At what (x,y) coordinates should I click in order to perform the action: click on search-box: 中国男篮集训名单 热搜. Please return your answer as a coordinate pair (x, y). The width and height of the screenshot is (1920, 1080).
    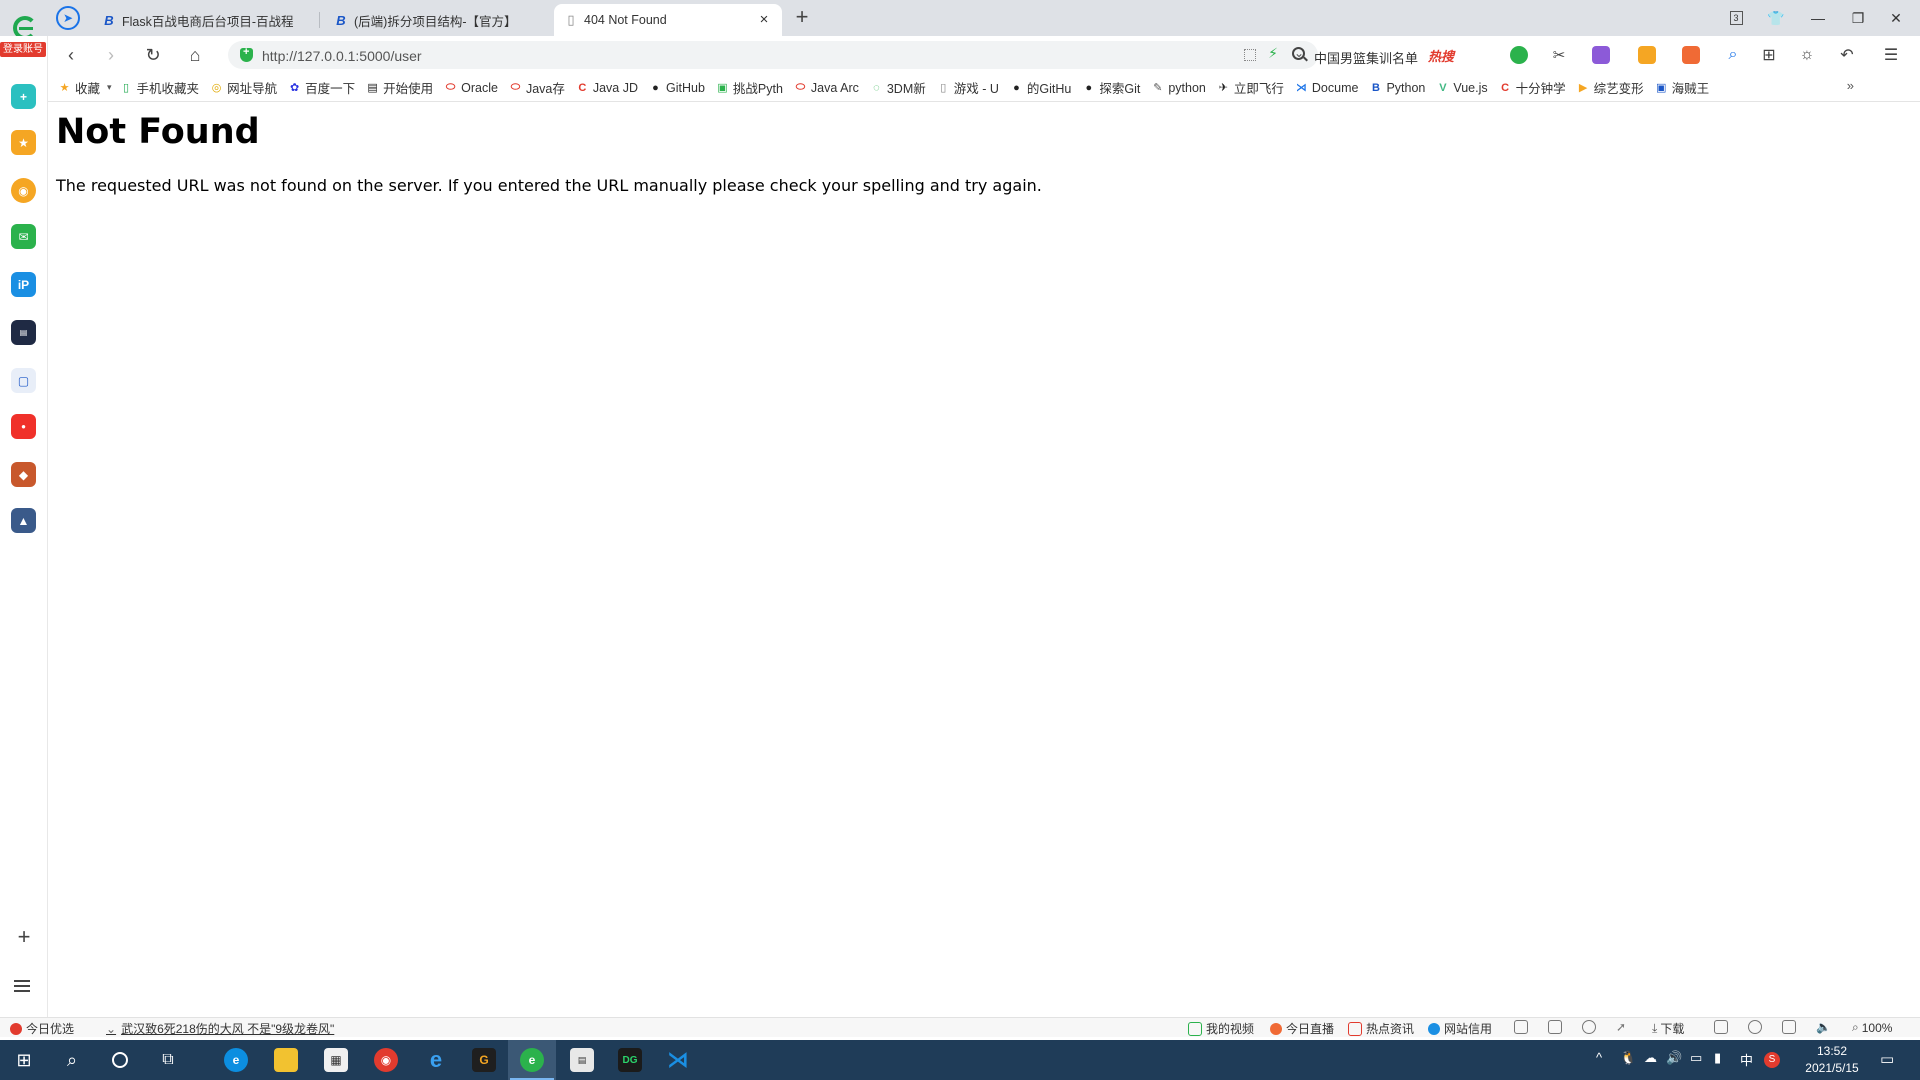
    Looking at the image, I should click on (1388, 55).